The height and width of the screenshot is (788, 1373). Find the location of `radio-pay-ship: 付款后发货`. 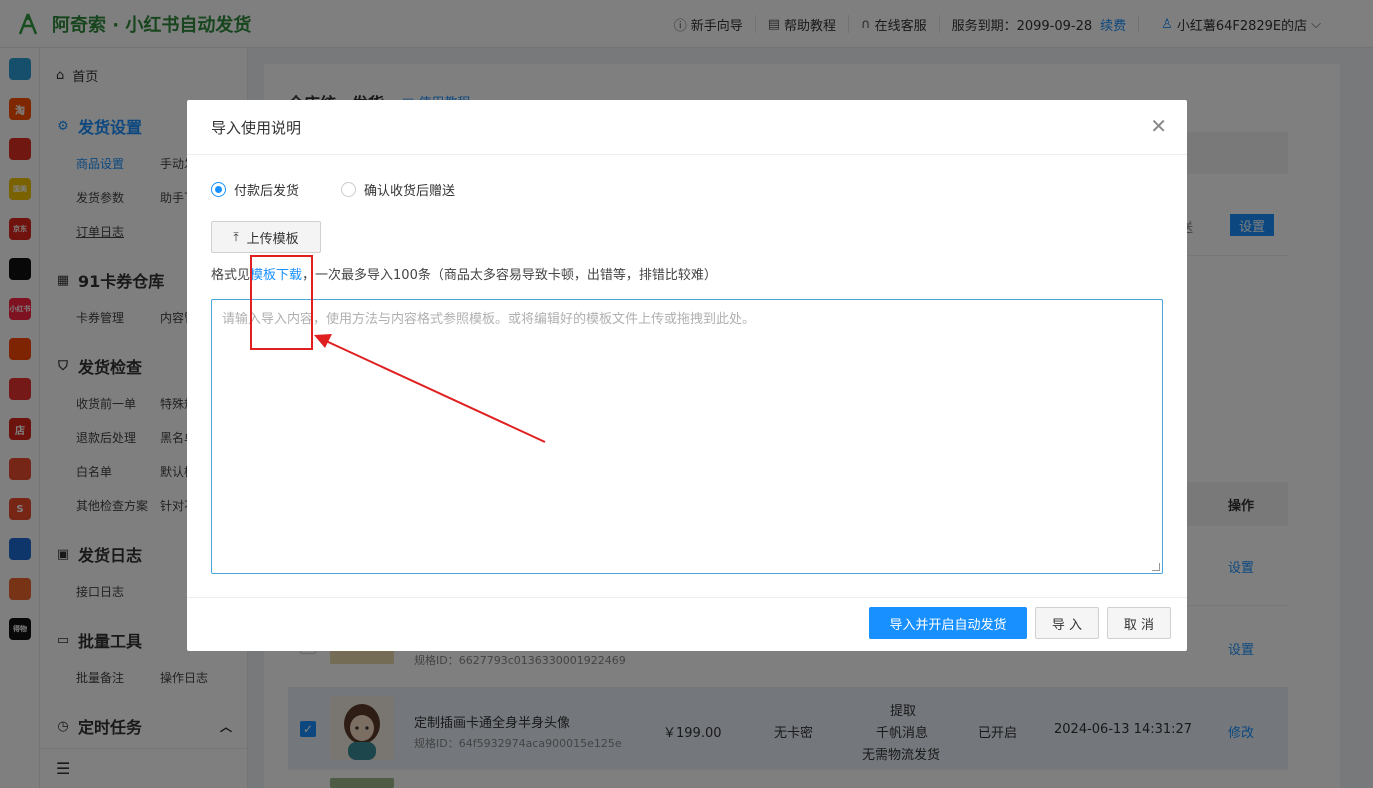

radio-pay-ship: 付款后发货 is located at coordinates (255, 189).